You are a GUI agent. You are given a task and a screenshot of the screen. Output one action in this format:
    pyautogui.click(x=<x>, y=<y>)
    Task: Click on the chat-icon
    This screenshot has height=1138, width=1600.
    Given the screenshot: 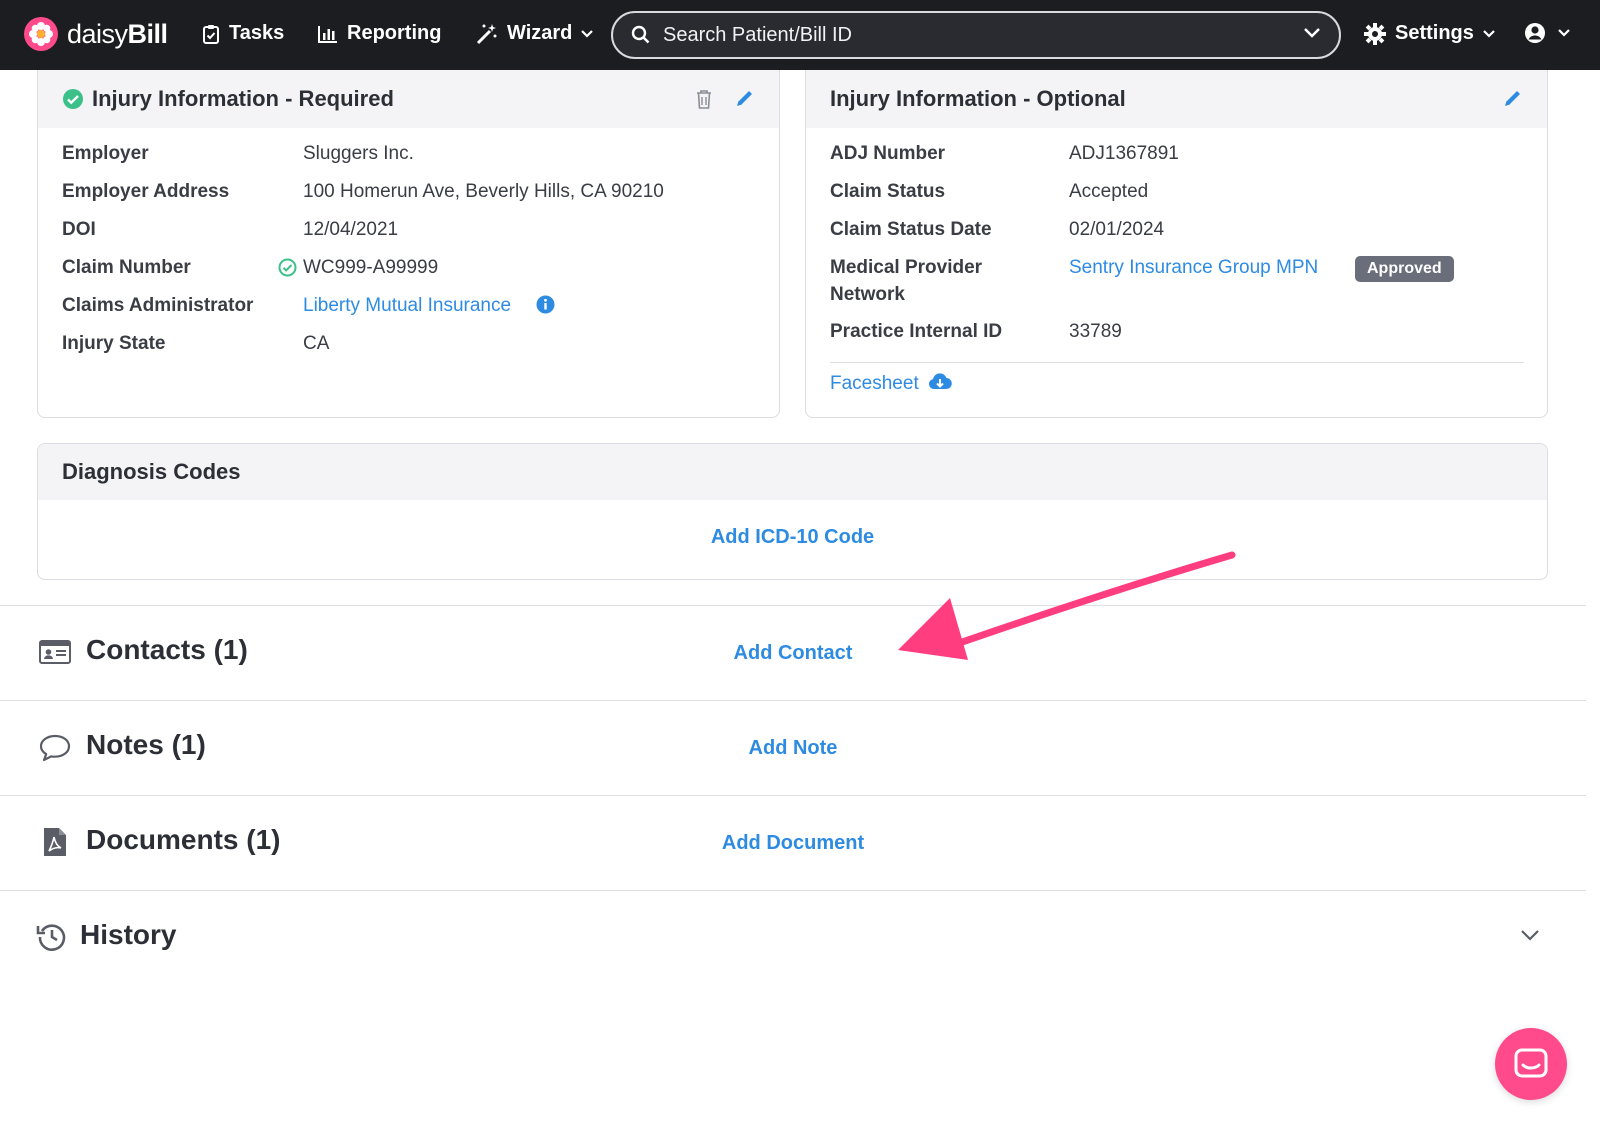 What is the action you would take?
    pyautogui.click(x=1531, y=1063)
    